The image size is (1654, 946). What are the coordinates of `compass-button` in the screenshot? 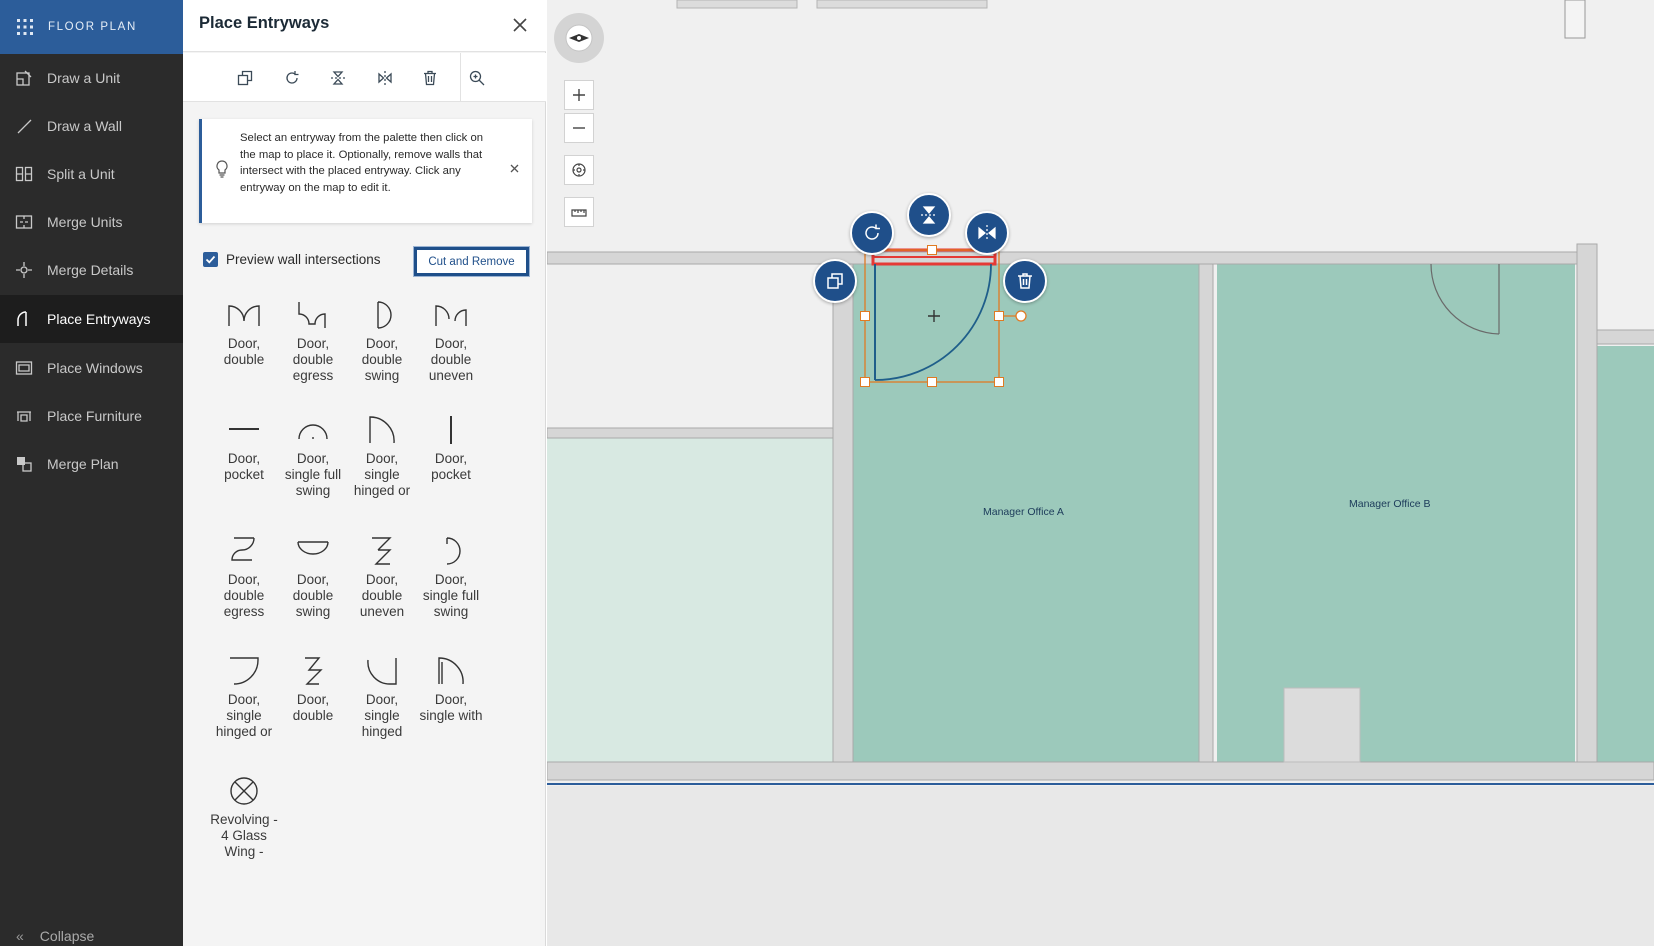 It's located at (579, 38).